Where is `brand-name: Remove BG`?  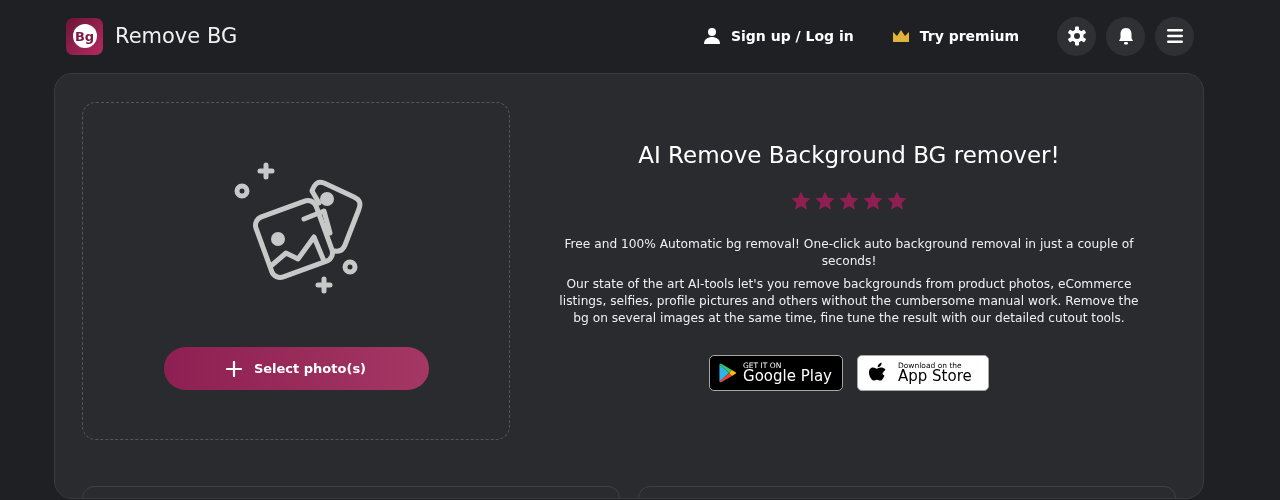
brand-name: Remove BG is located at coordinates (176, 36).